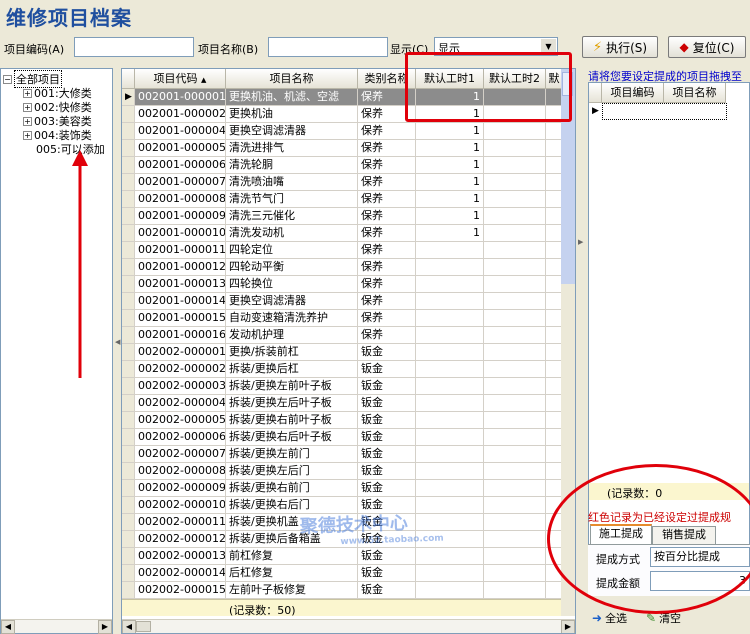 Image resolution: width=750 pixels, height=634 pixels. What do you see at coordinates (292, 79) in the screenshot?
I see `col-header-name: 项目名称` at bounding box center [292, 79].